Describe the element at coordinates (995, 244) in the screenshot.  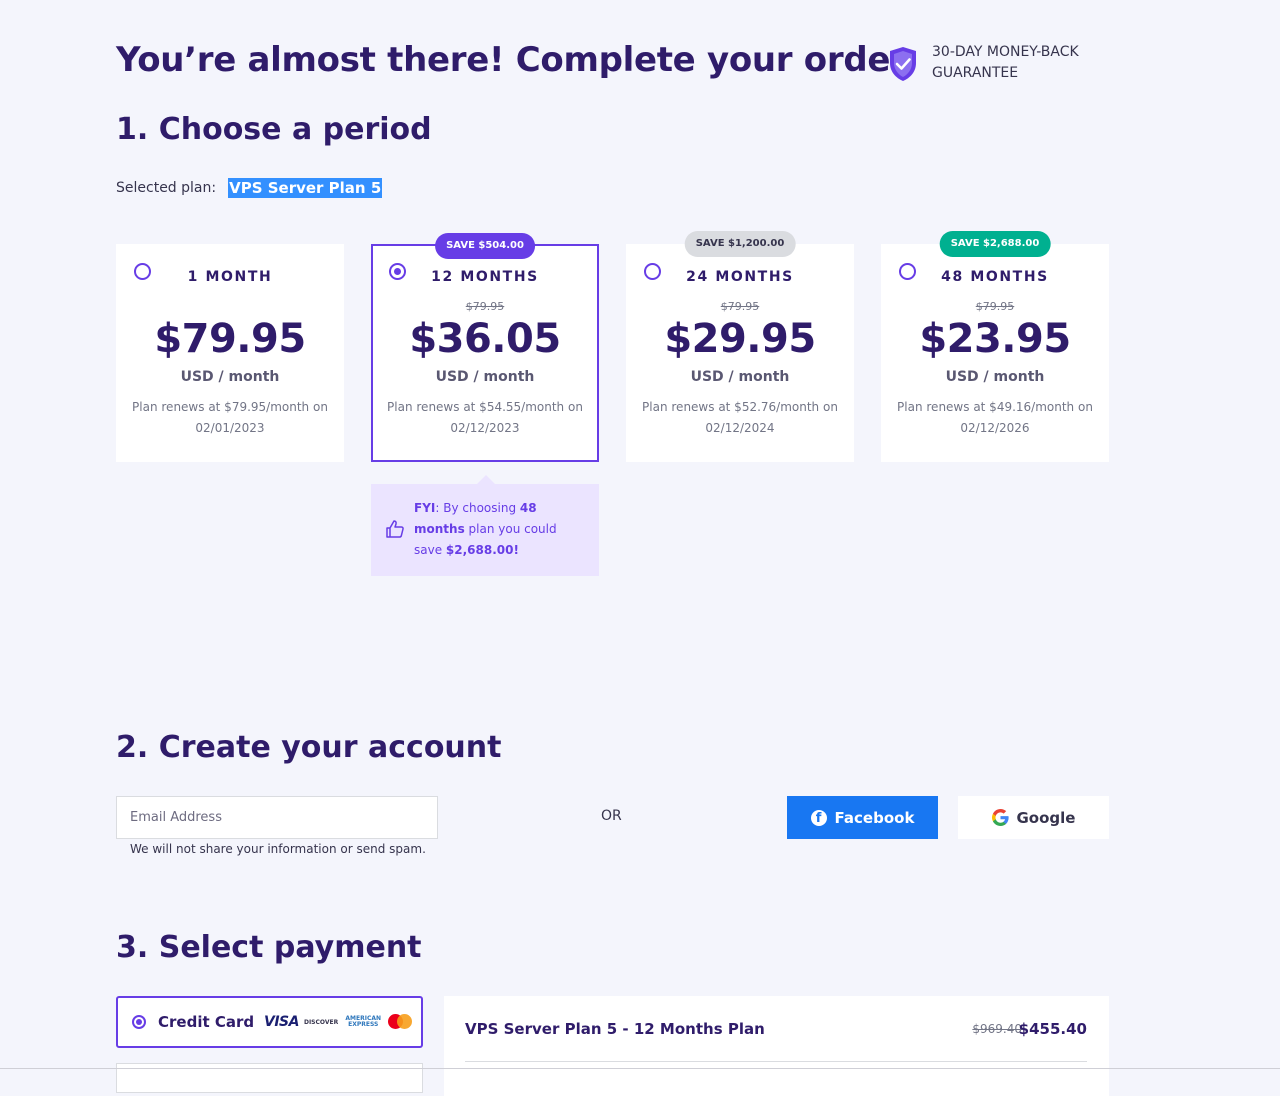
I see `save-badge: SAVE $2,688.00` at that location.